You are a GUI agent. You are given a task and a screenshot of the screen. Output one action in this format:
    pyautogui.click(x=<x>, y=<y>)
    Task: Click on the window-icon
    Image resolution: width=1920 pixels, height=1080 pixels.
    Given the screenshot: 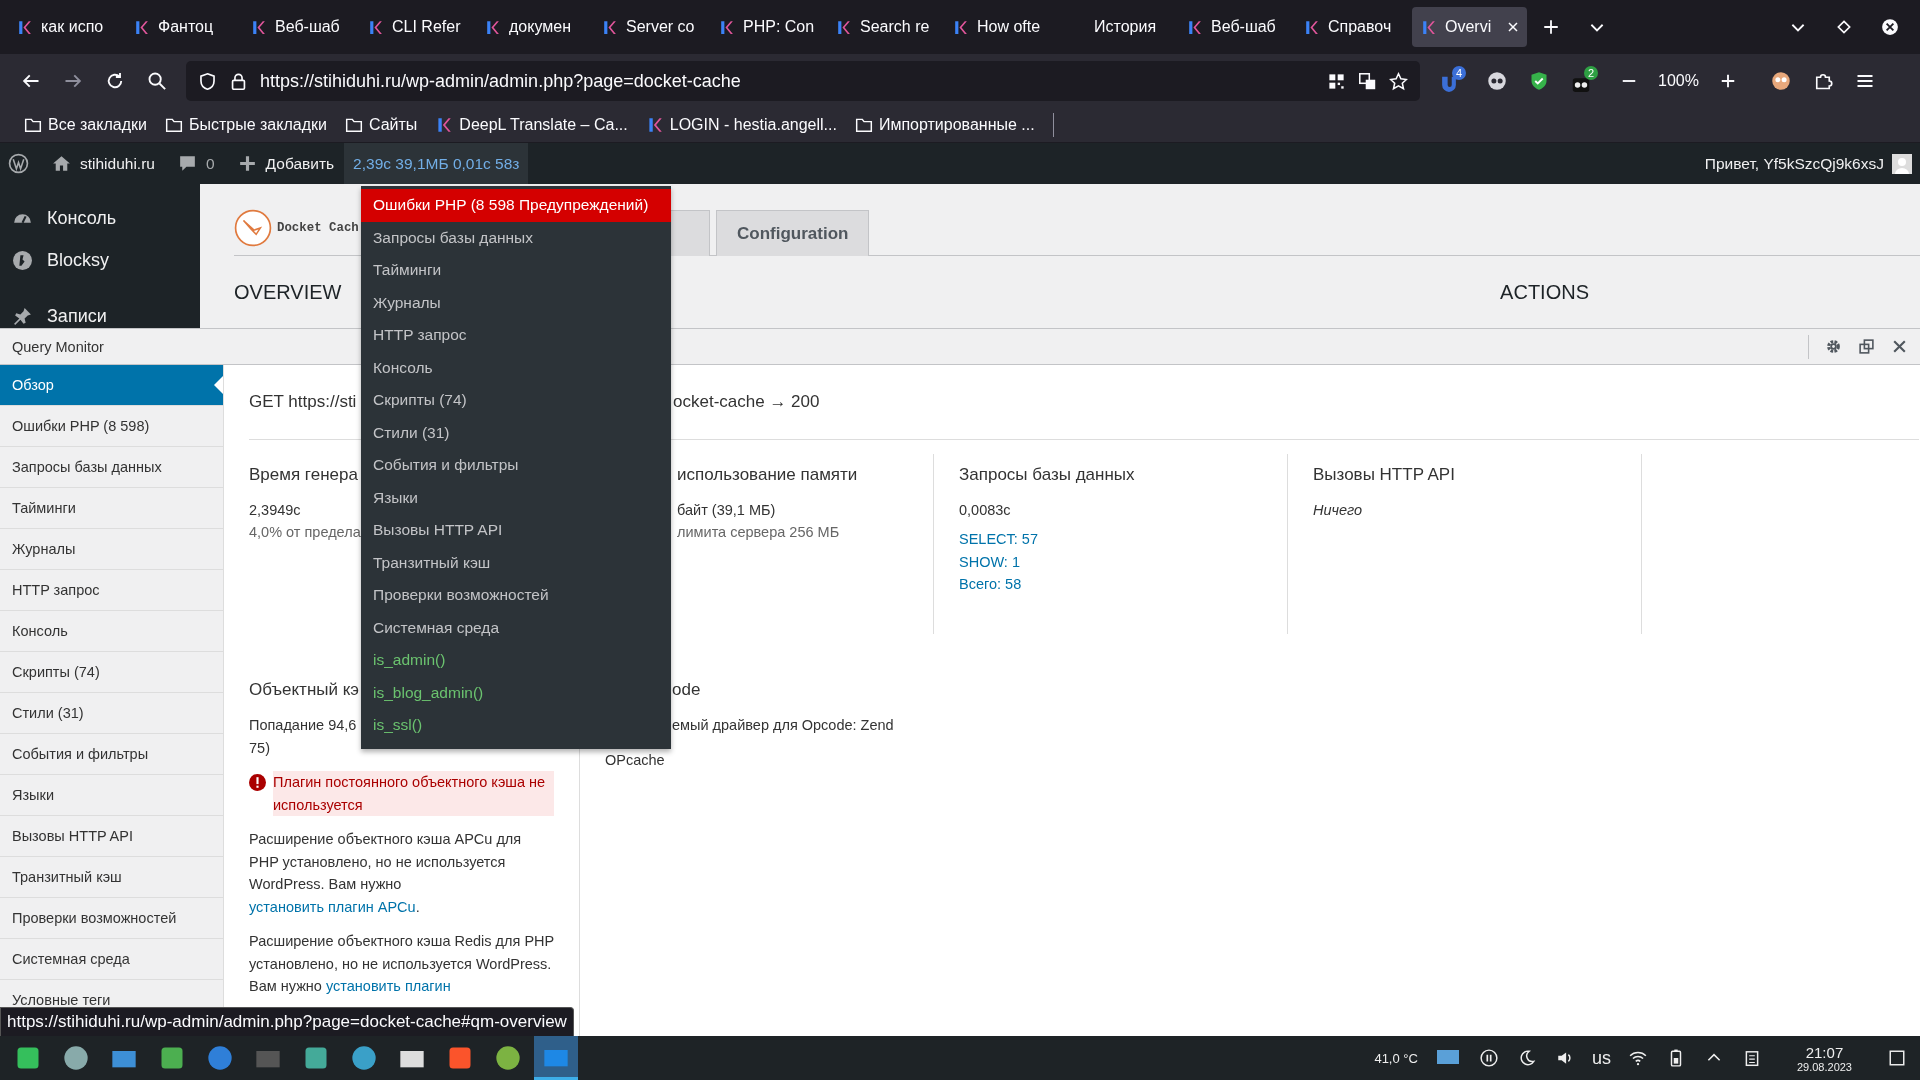 What is the action you would take?
    pyautogui.click(x=1866, y=346)
    